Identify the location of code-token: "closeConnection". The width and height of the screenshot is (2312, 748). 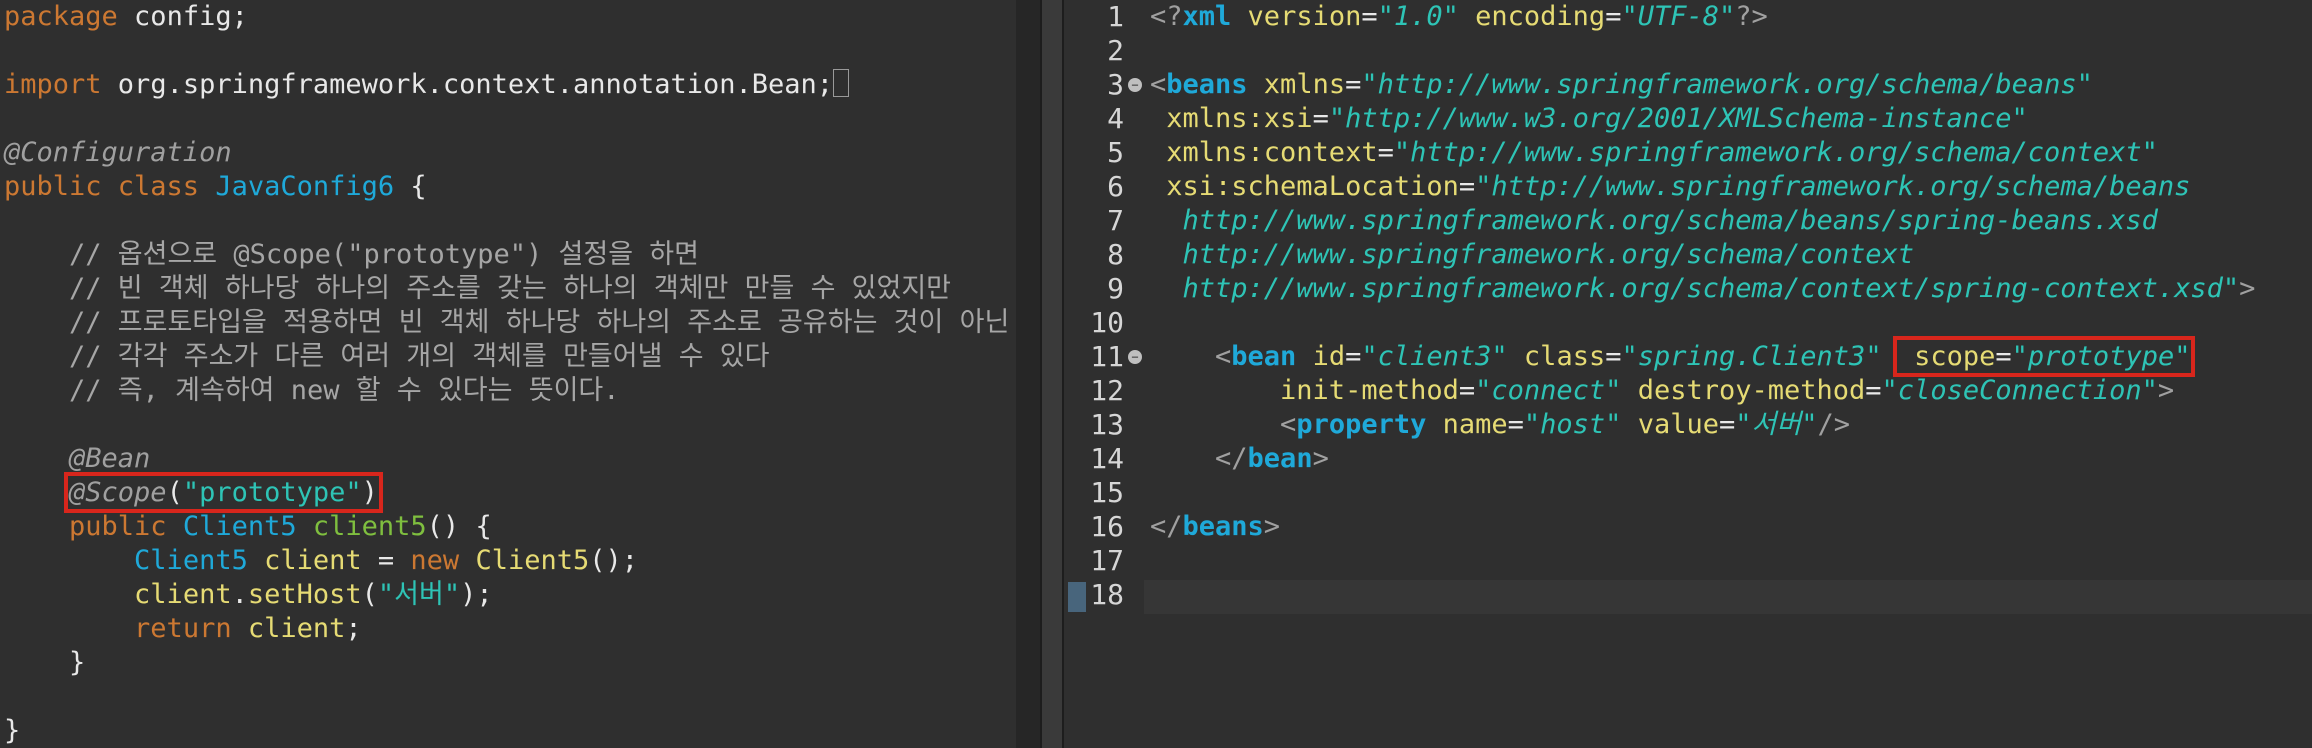
(2019, 390).